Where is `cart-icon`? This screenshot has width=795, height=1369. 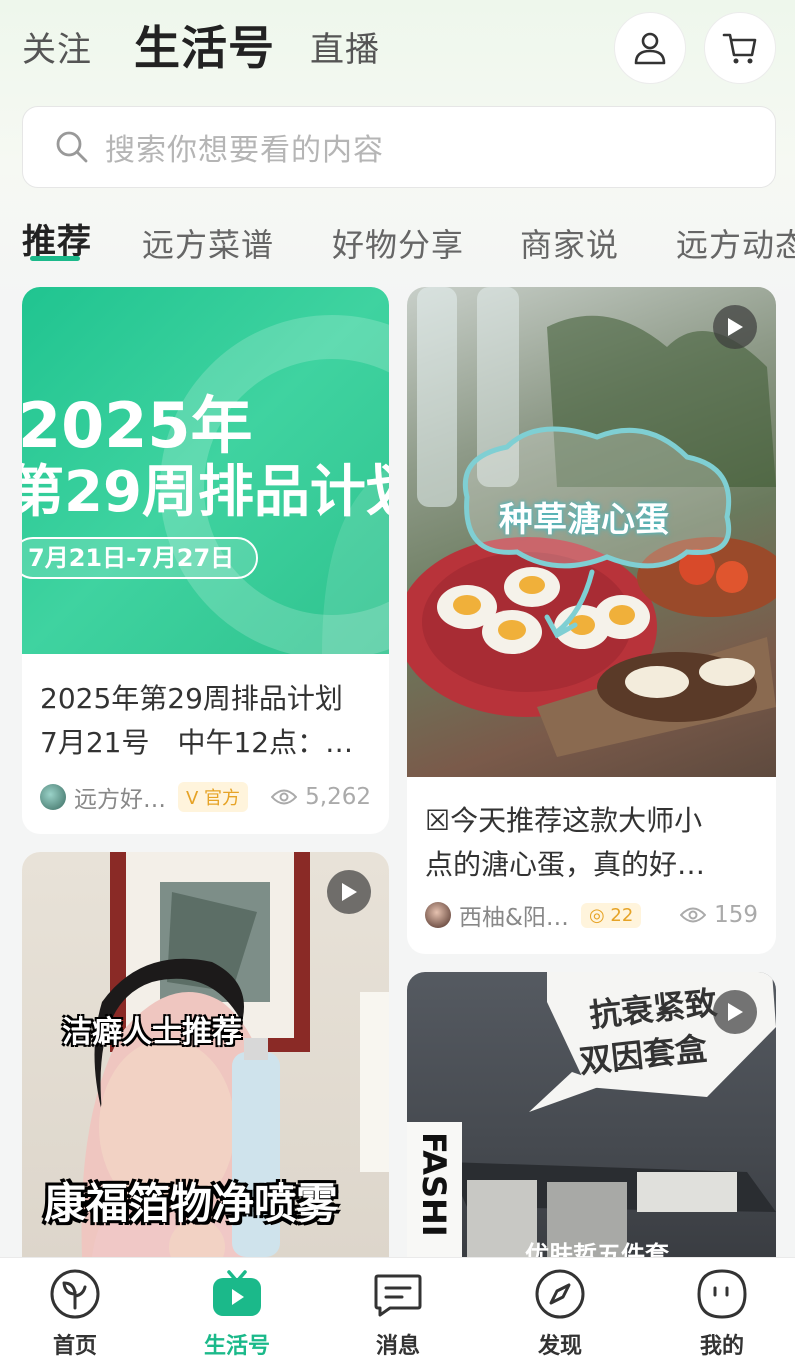
cart-icon is located at coordinates (739, 48).